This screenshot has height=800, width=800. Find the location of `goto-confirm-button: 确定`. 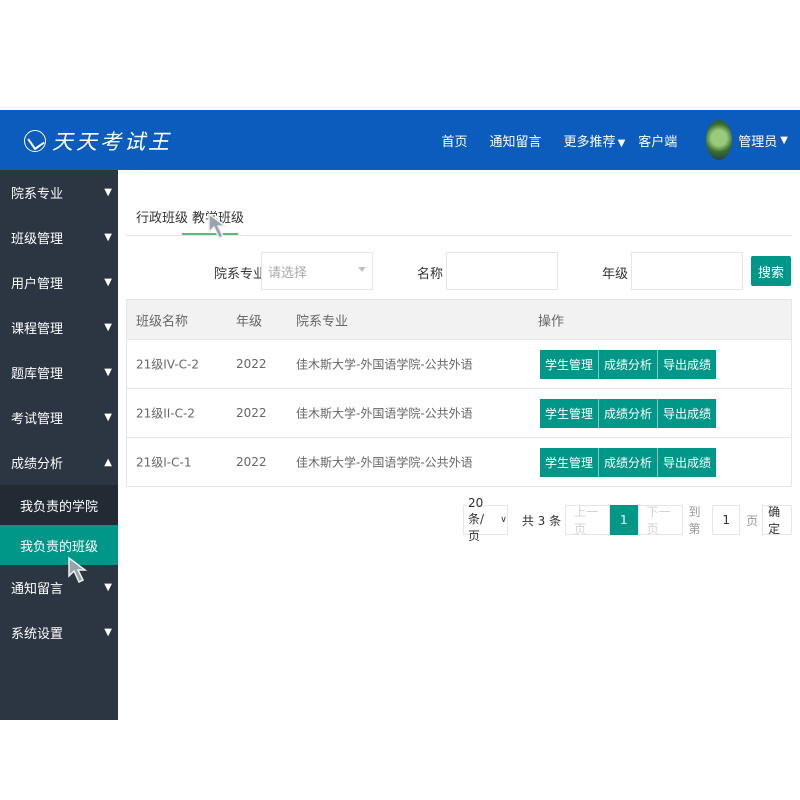

goto-confirm-button: 确定 is located at coordinates (777, 520).